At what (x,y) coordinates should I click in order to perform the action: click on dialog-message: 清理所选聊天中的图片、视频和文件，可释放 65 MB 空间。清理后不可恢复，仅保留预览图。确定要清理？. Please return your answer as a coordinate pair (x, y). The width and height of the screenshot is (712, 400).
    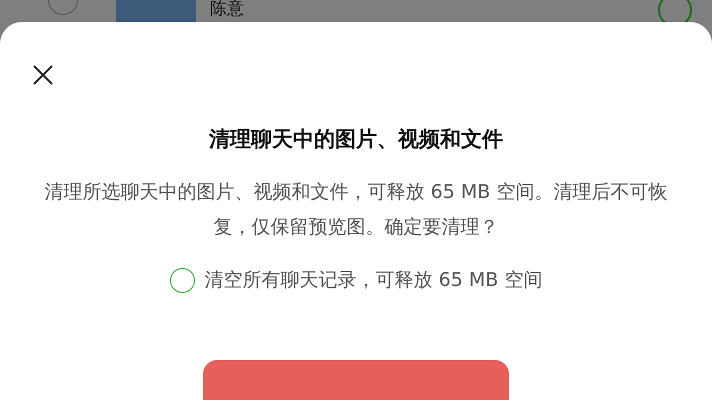
    Looking at the image, I should click on (356, 210).